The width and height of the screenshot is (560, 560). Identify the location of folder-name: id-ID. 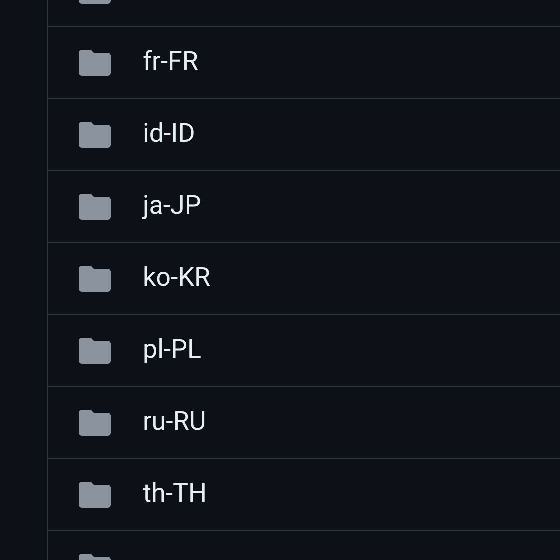
(169, 134).